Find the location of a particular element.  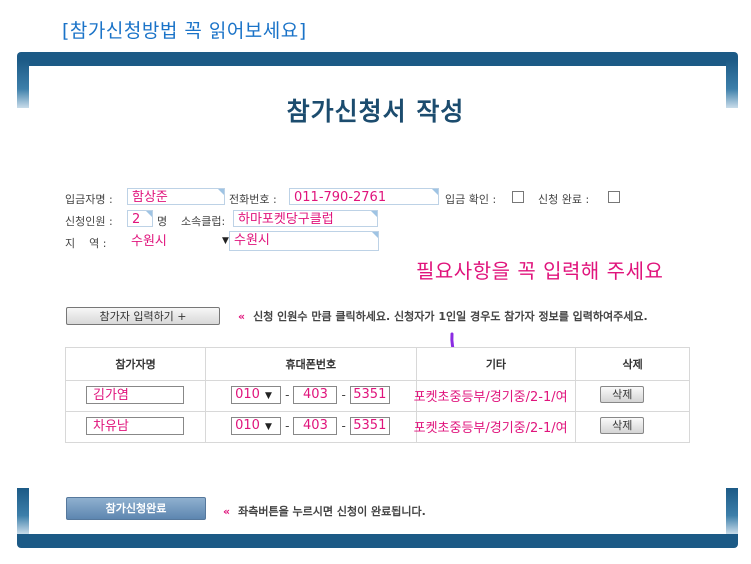

header-phone: 휴대폰번호 is located at coordinates (311, 364).